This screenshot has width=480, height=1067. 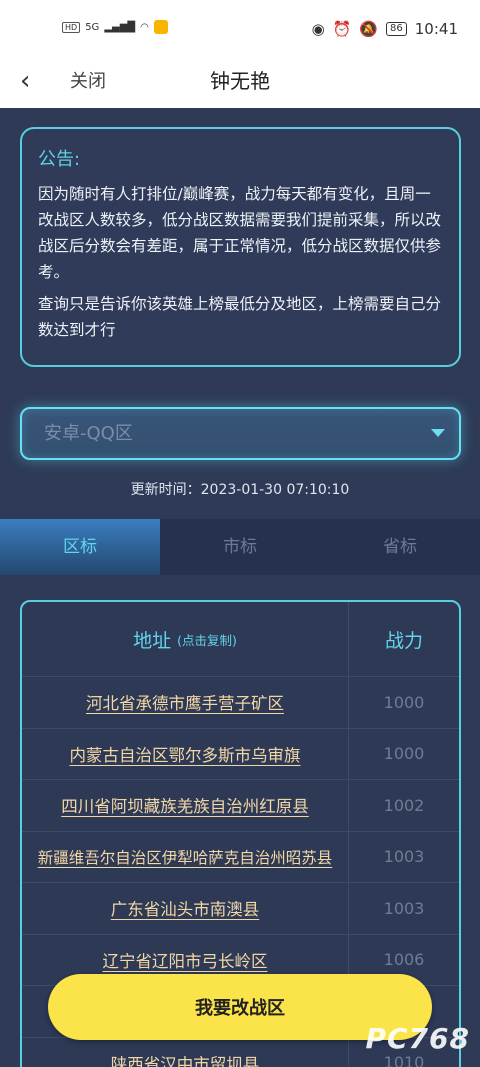 I want to click on address-link: 河北省承德市鹰手营子矿区, so click(x=185, y=702).